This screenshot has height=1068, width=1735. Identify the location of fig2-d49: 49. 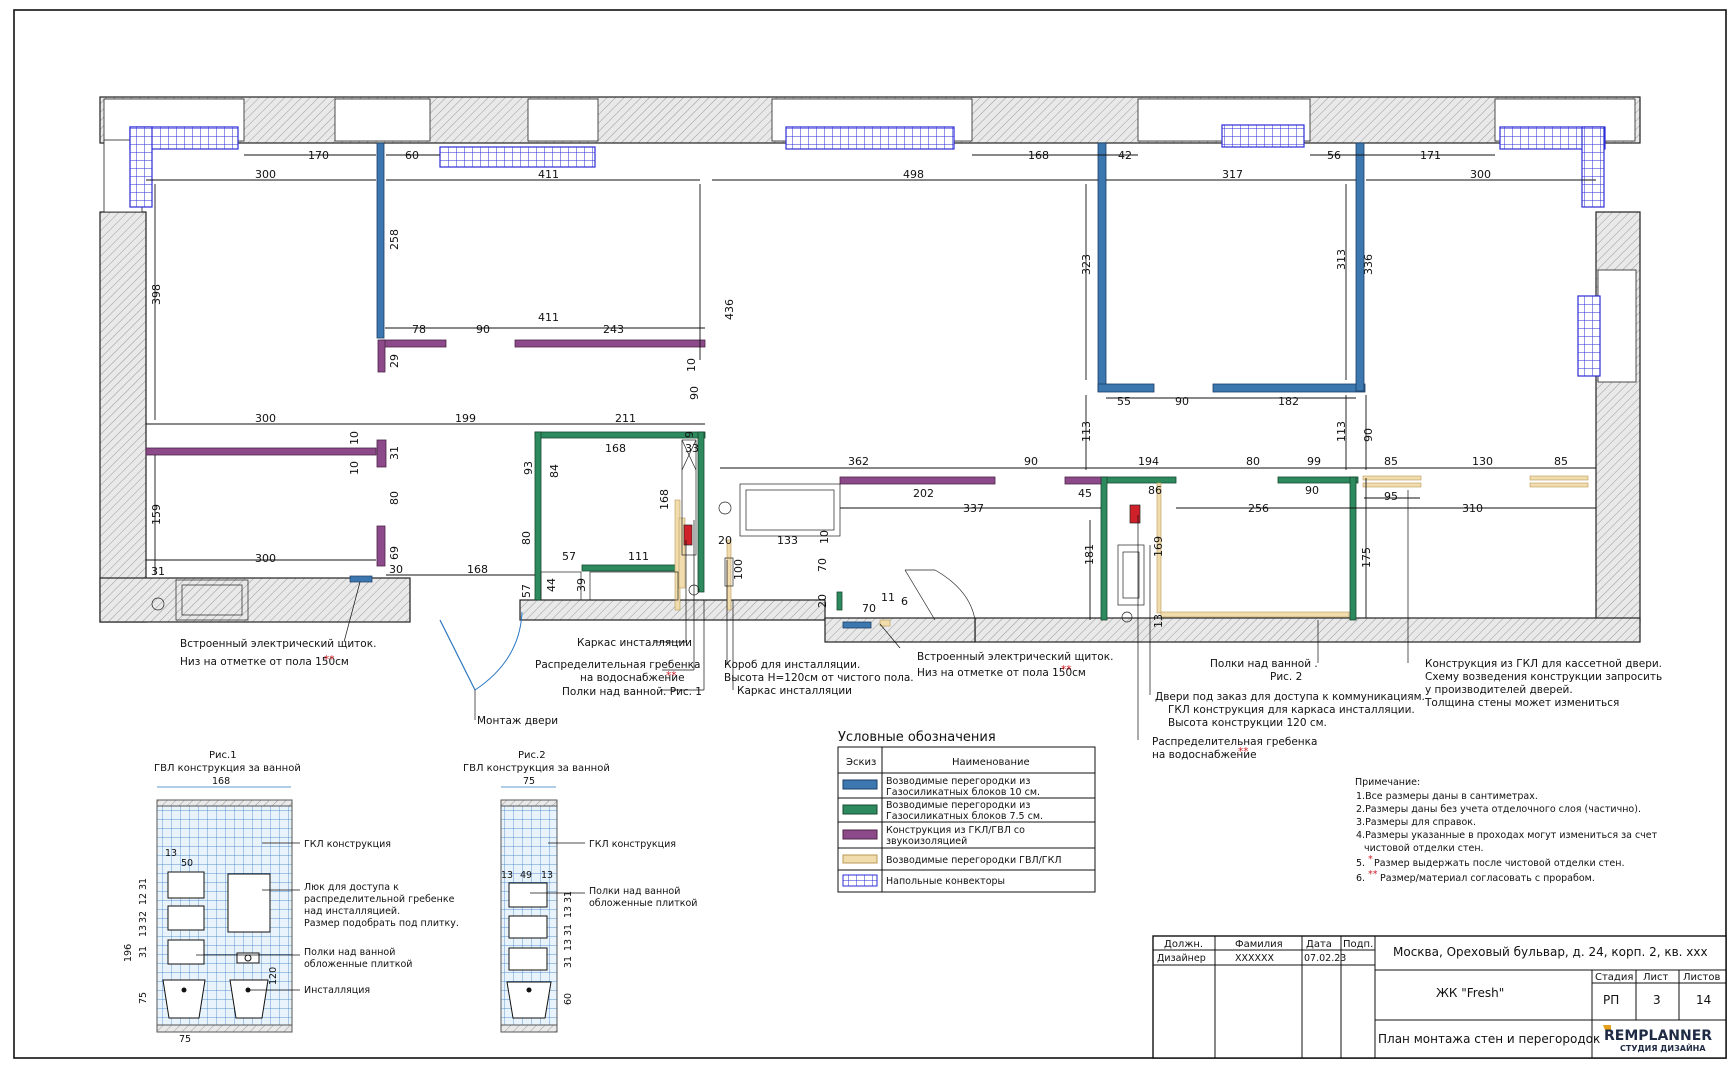
(526, 875).